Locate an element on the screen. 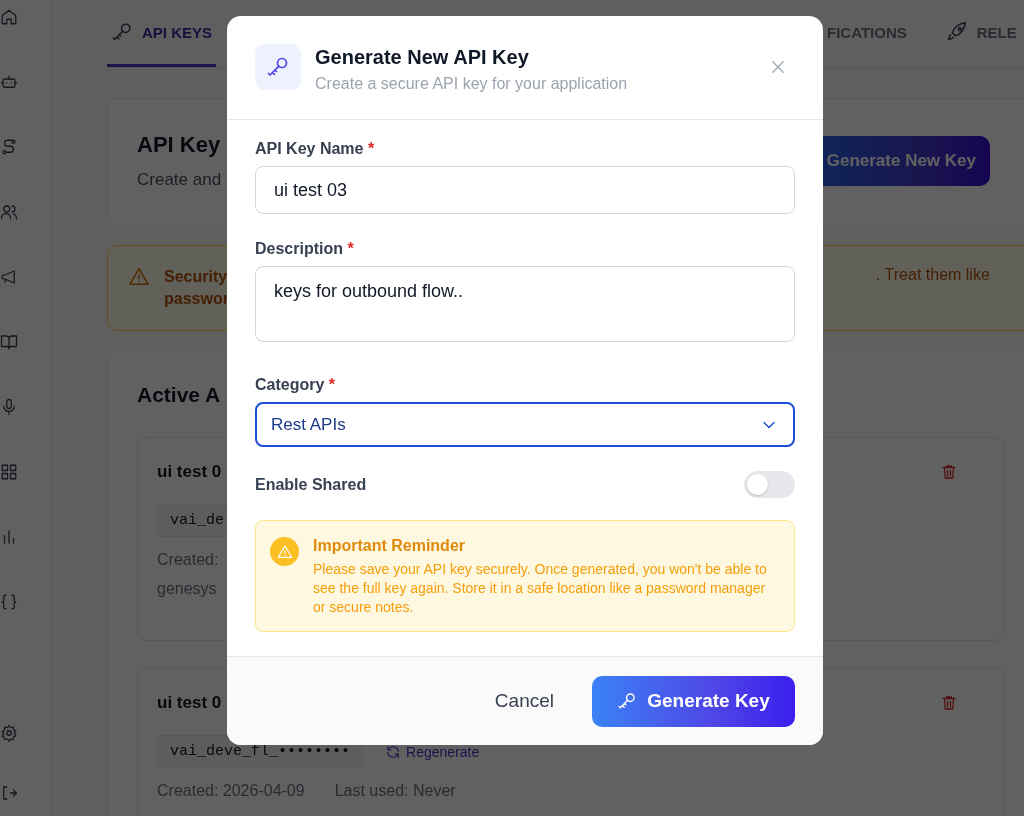  reminder-title: Important Reminder is located at coordinates (389, 546).